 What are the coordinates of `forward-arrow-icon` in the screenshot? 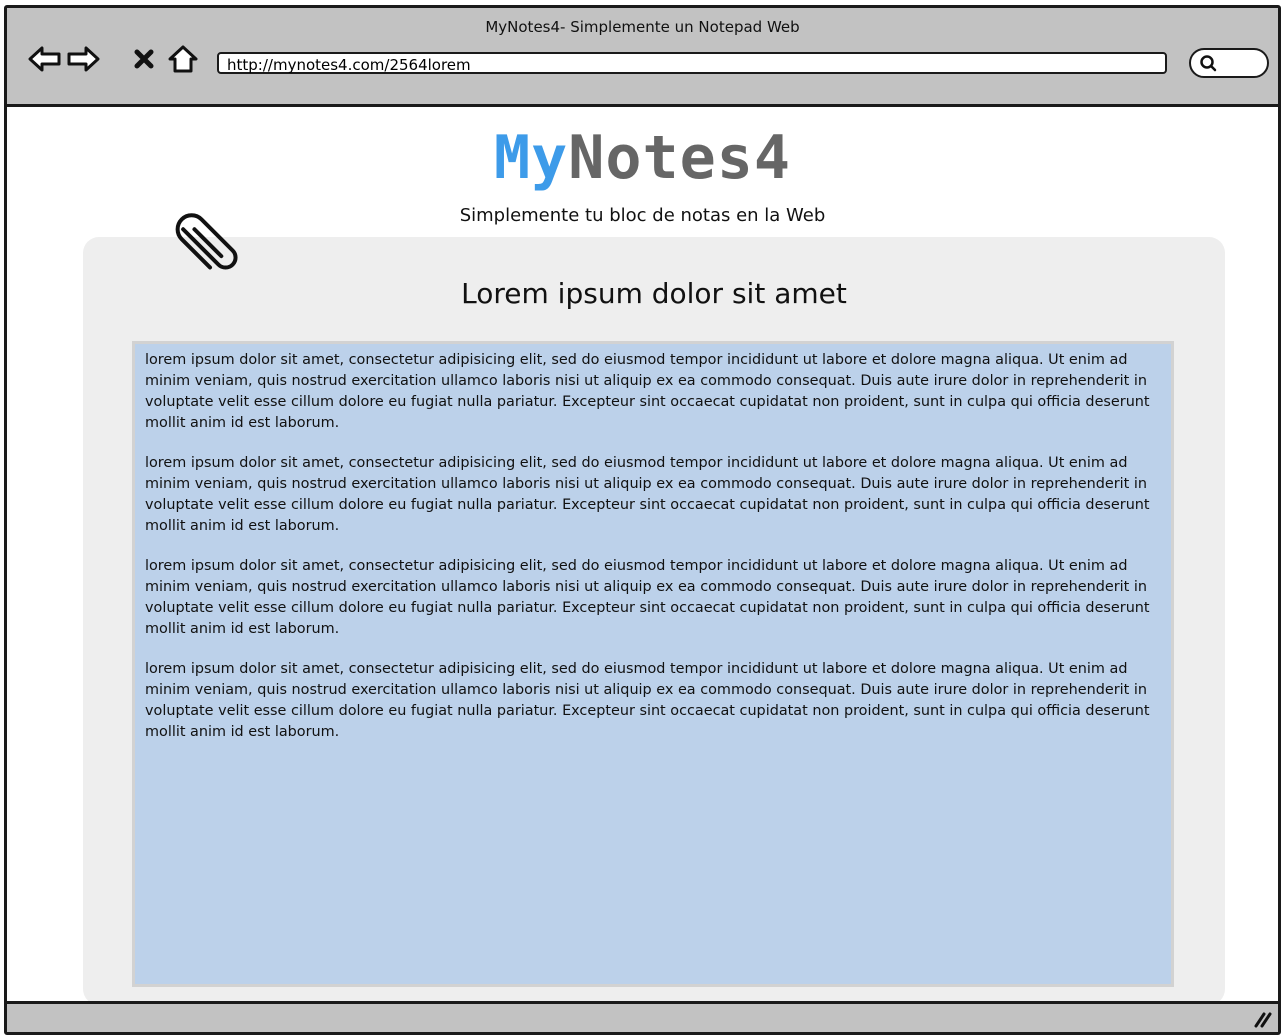 It's located at (83, 59).